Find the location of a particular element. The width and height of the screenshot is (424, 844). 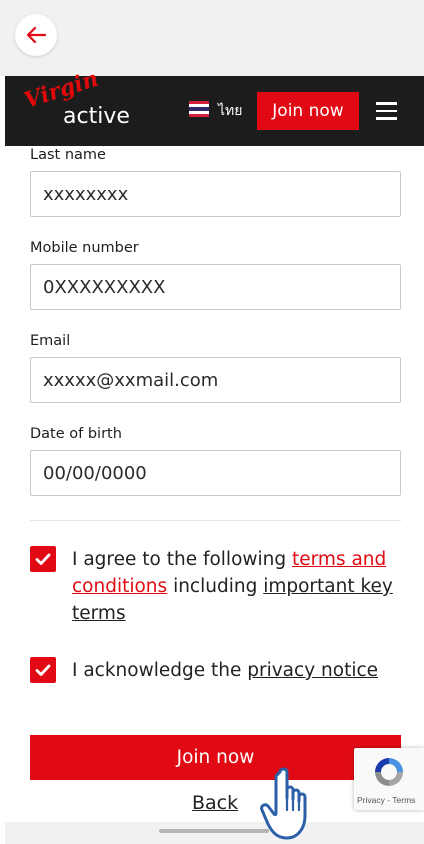

thai-flag-icon is located at coordinates (199, 109).